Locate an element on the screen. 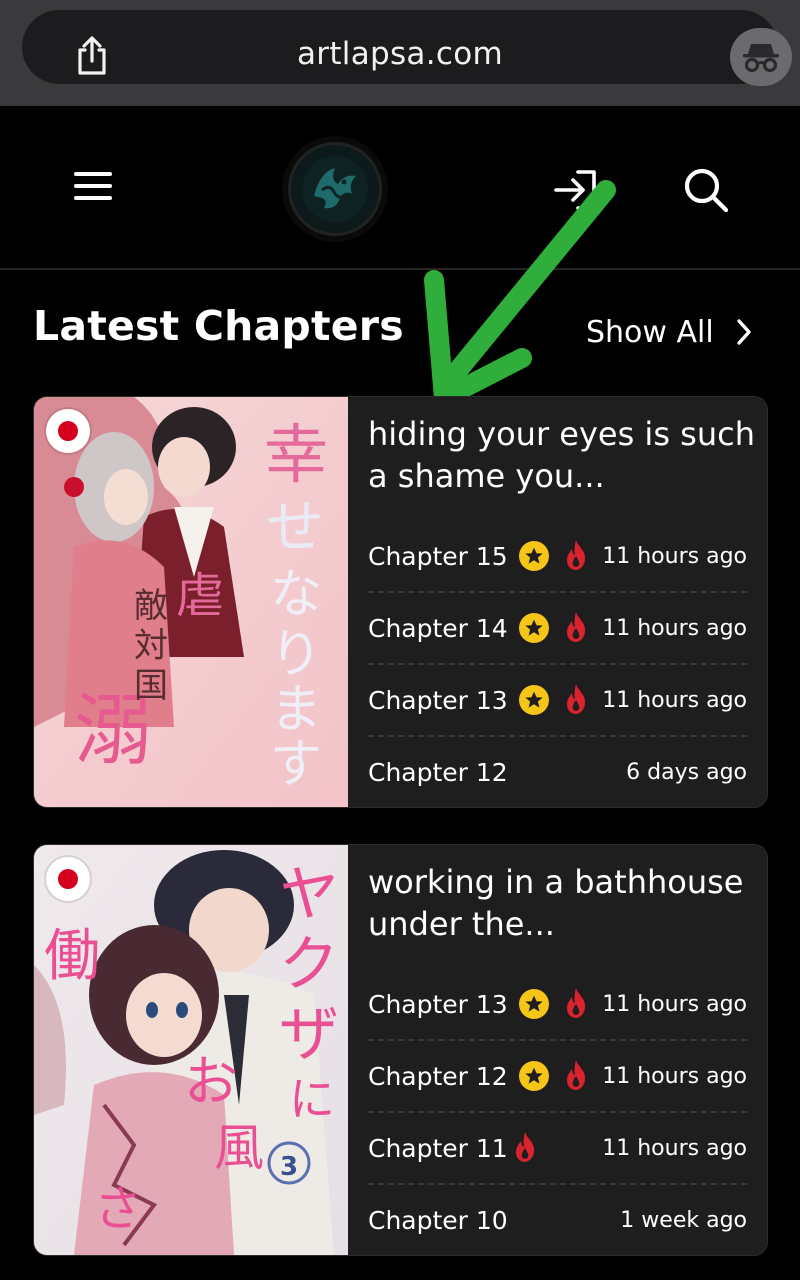 This screenshot has height=1280, width=800. svg-text: 対 is located at coordinates (151, 646).